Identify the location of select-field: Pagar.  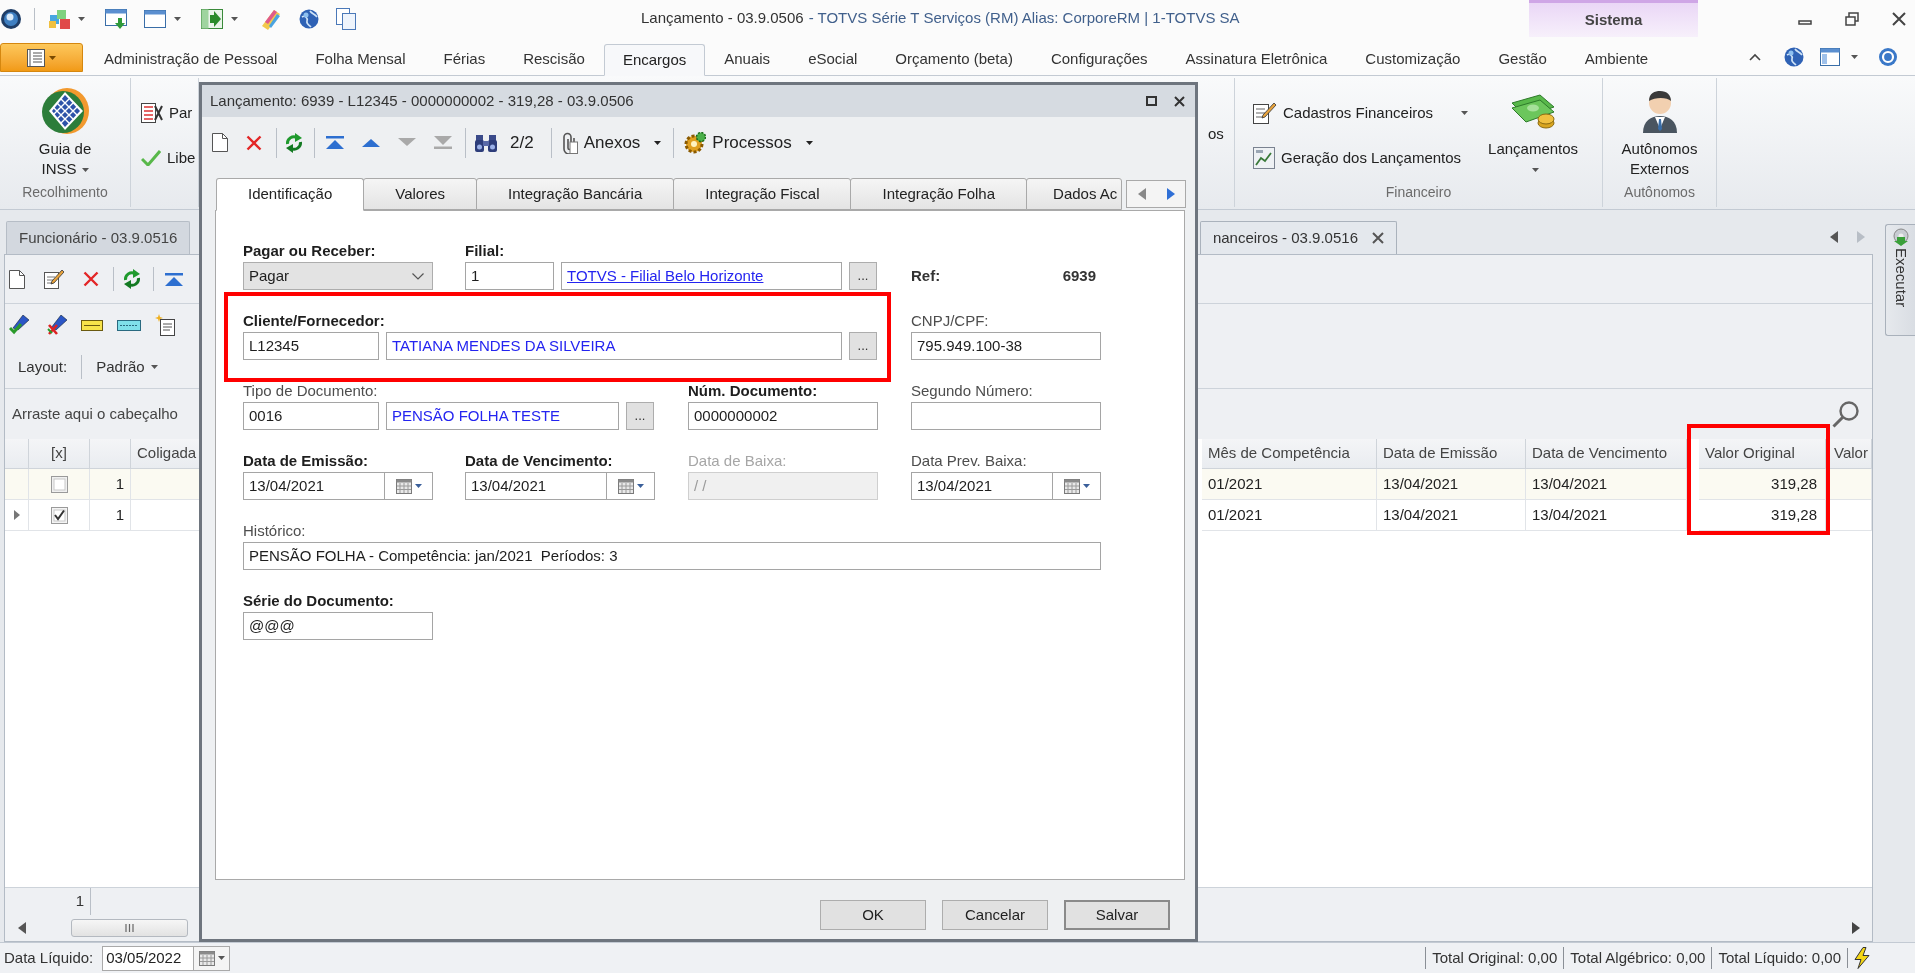
(338, 276).